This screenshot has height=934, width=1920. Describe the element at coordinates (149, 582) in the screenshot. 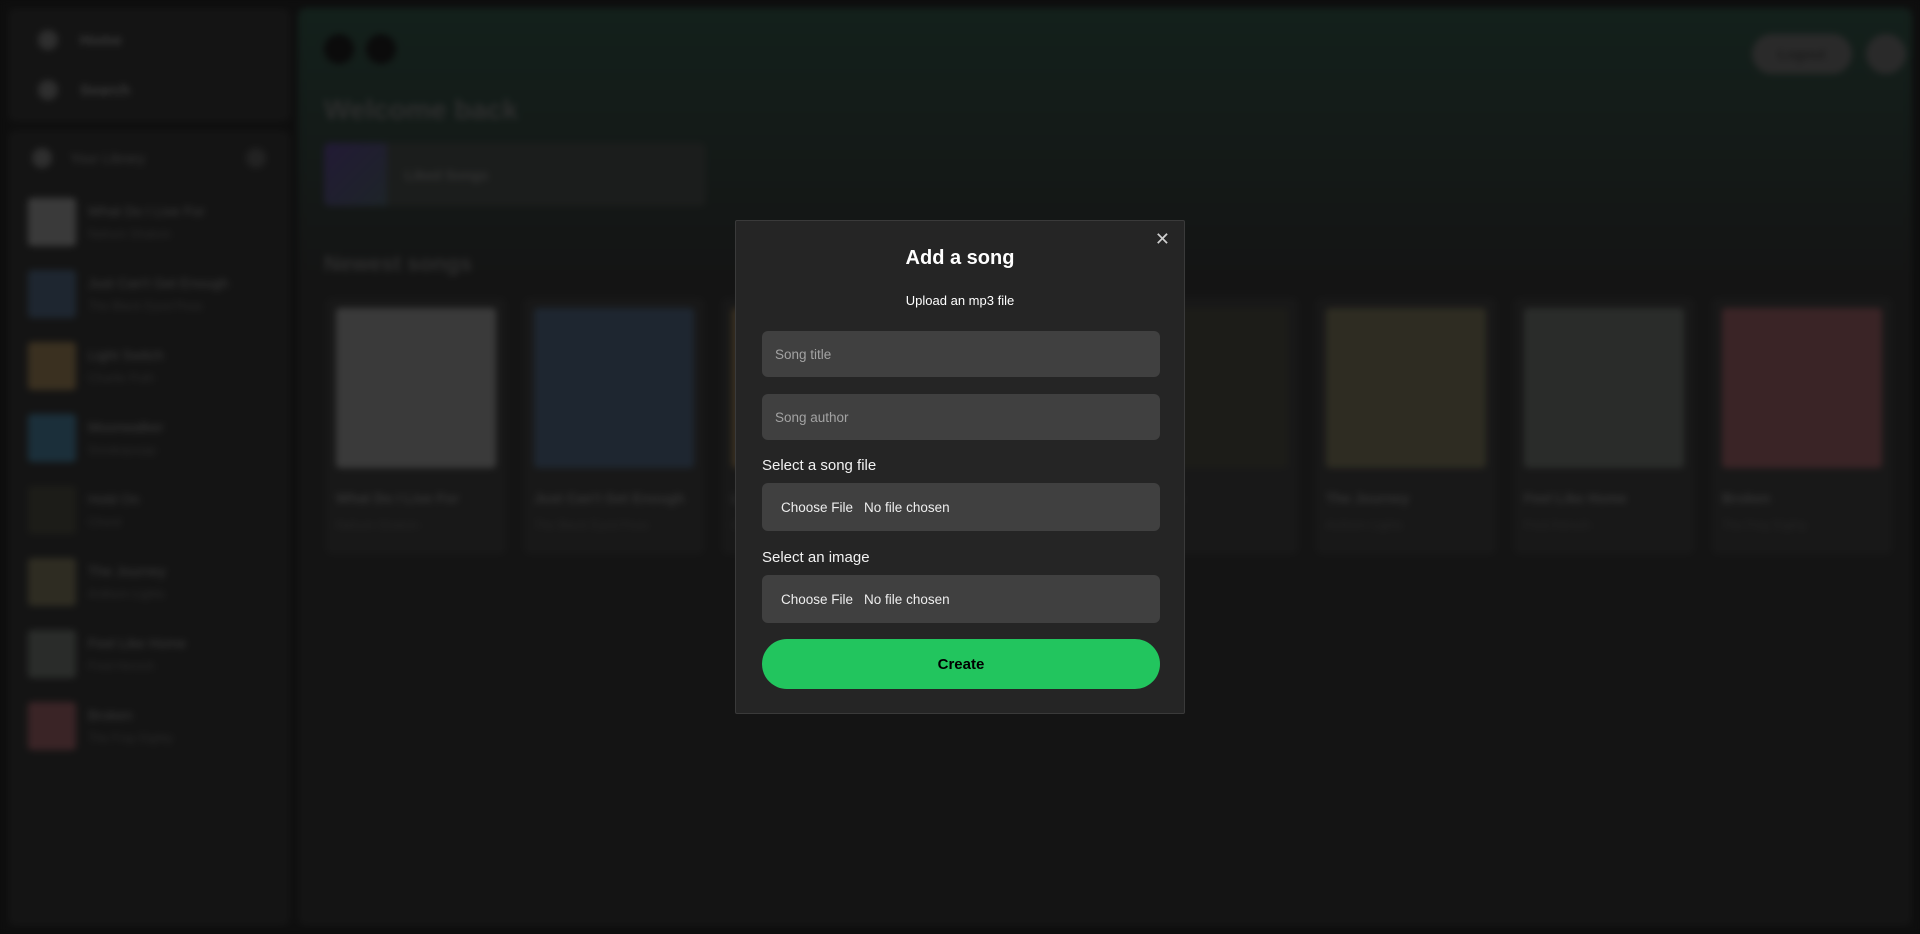

I see `library-item: The Journey Anthem Lights` at that location.